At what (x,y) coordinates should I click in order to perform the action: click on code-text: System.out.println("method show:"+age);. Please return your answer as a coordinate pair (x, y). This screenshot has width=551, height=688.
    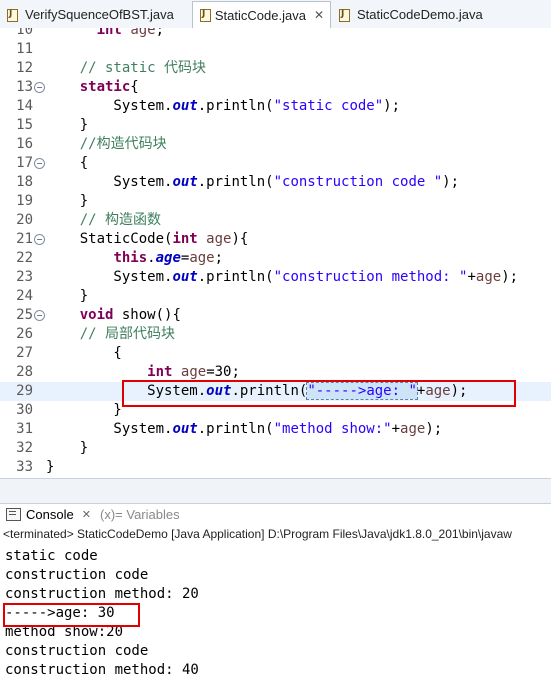
    Looking at the image, I should click on (244, 429).